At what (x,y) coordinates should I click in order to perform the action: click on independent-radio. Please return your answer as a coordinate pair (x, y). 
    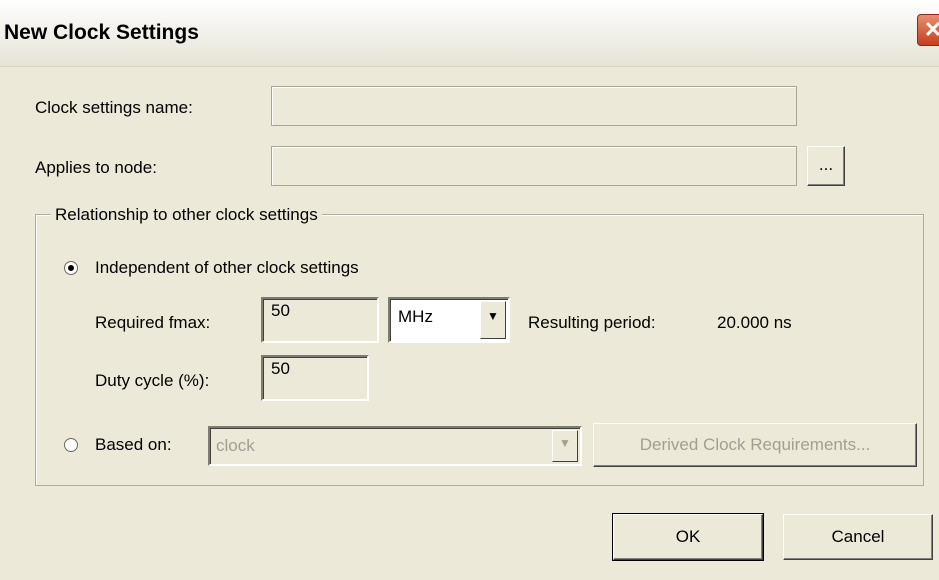
    Looking at the image, I should click on (71, 268).